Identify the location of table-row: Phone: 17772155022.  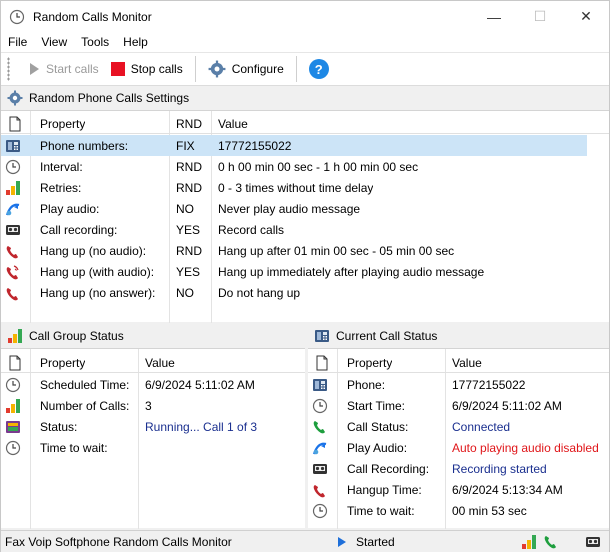
(458, 384).